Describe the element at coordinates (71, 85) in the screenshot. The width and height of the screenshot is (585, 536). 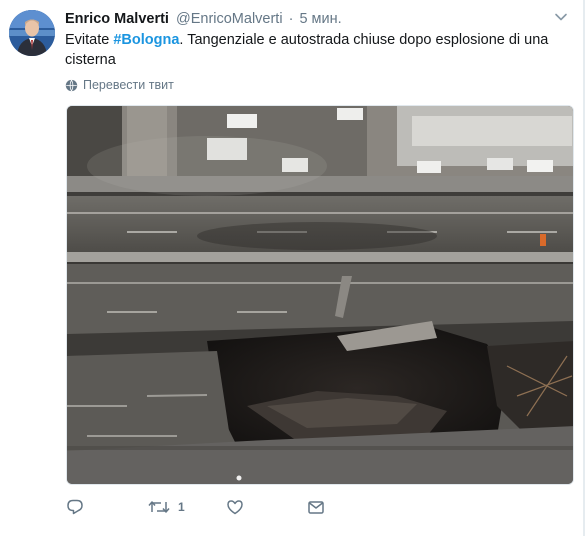
I see `globe-icon` at that location.